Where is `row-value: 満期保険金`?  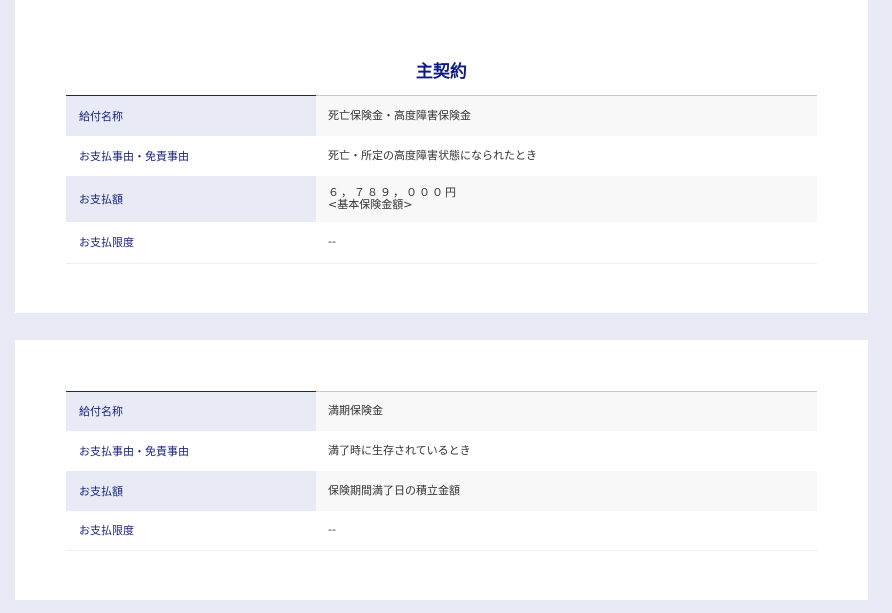 row-value: 満期保険金 is located at coordinates (566, 411).